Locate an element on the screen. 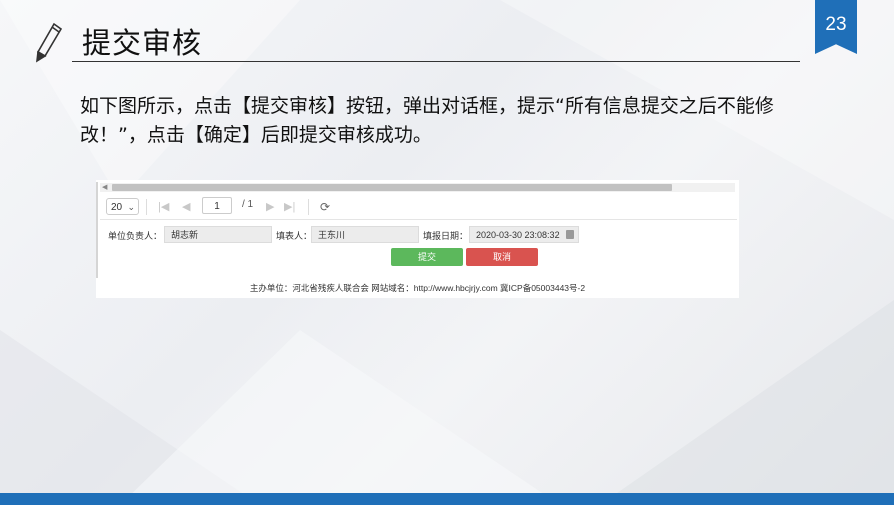  cancel-button: 取消 is located at coordinates (502, 257).